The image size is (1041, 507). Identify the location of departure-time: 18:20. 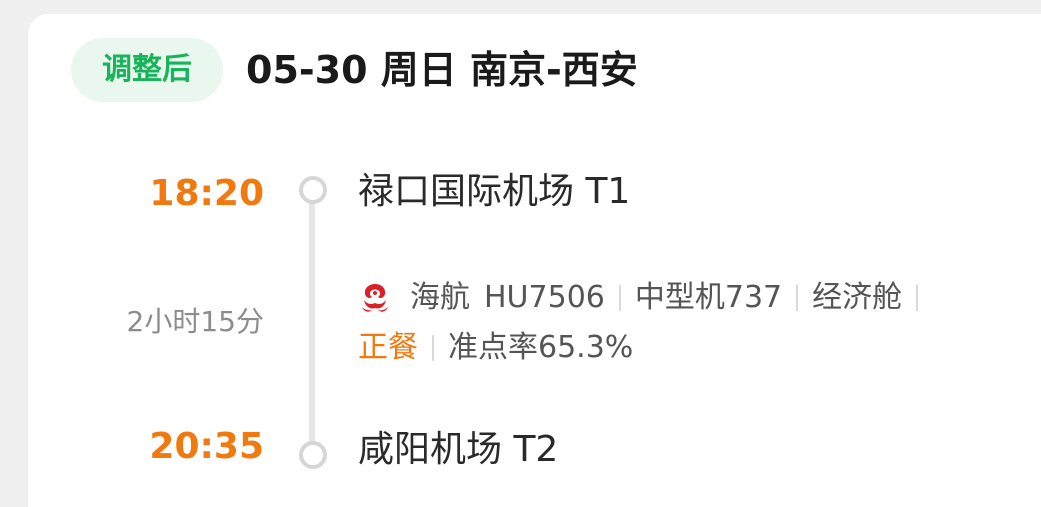
(206, 193).